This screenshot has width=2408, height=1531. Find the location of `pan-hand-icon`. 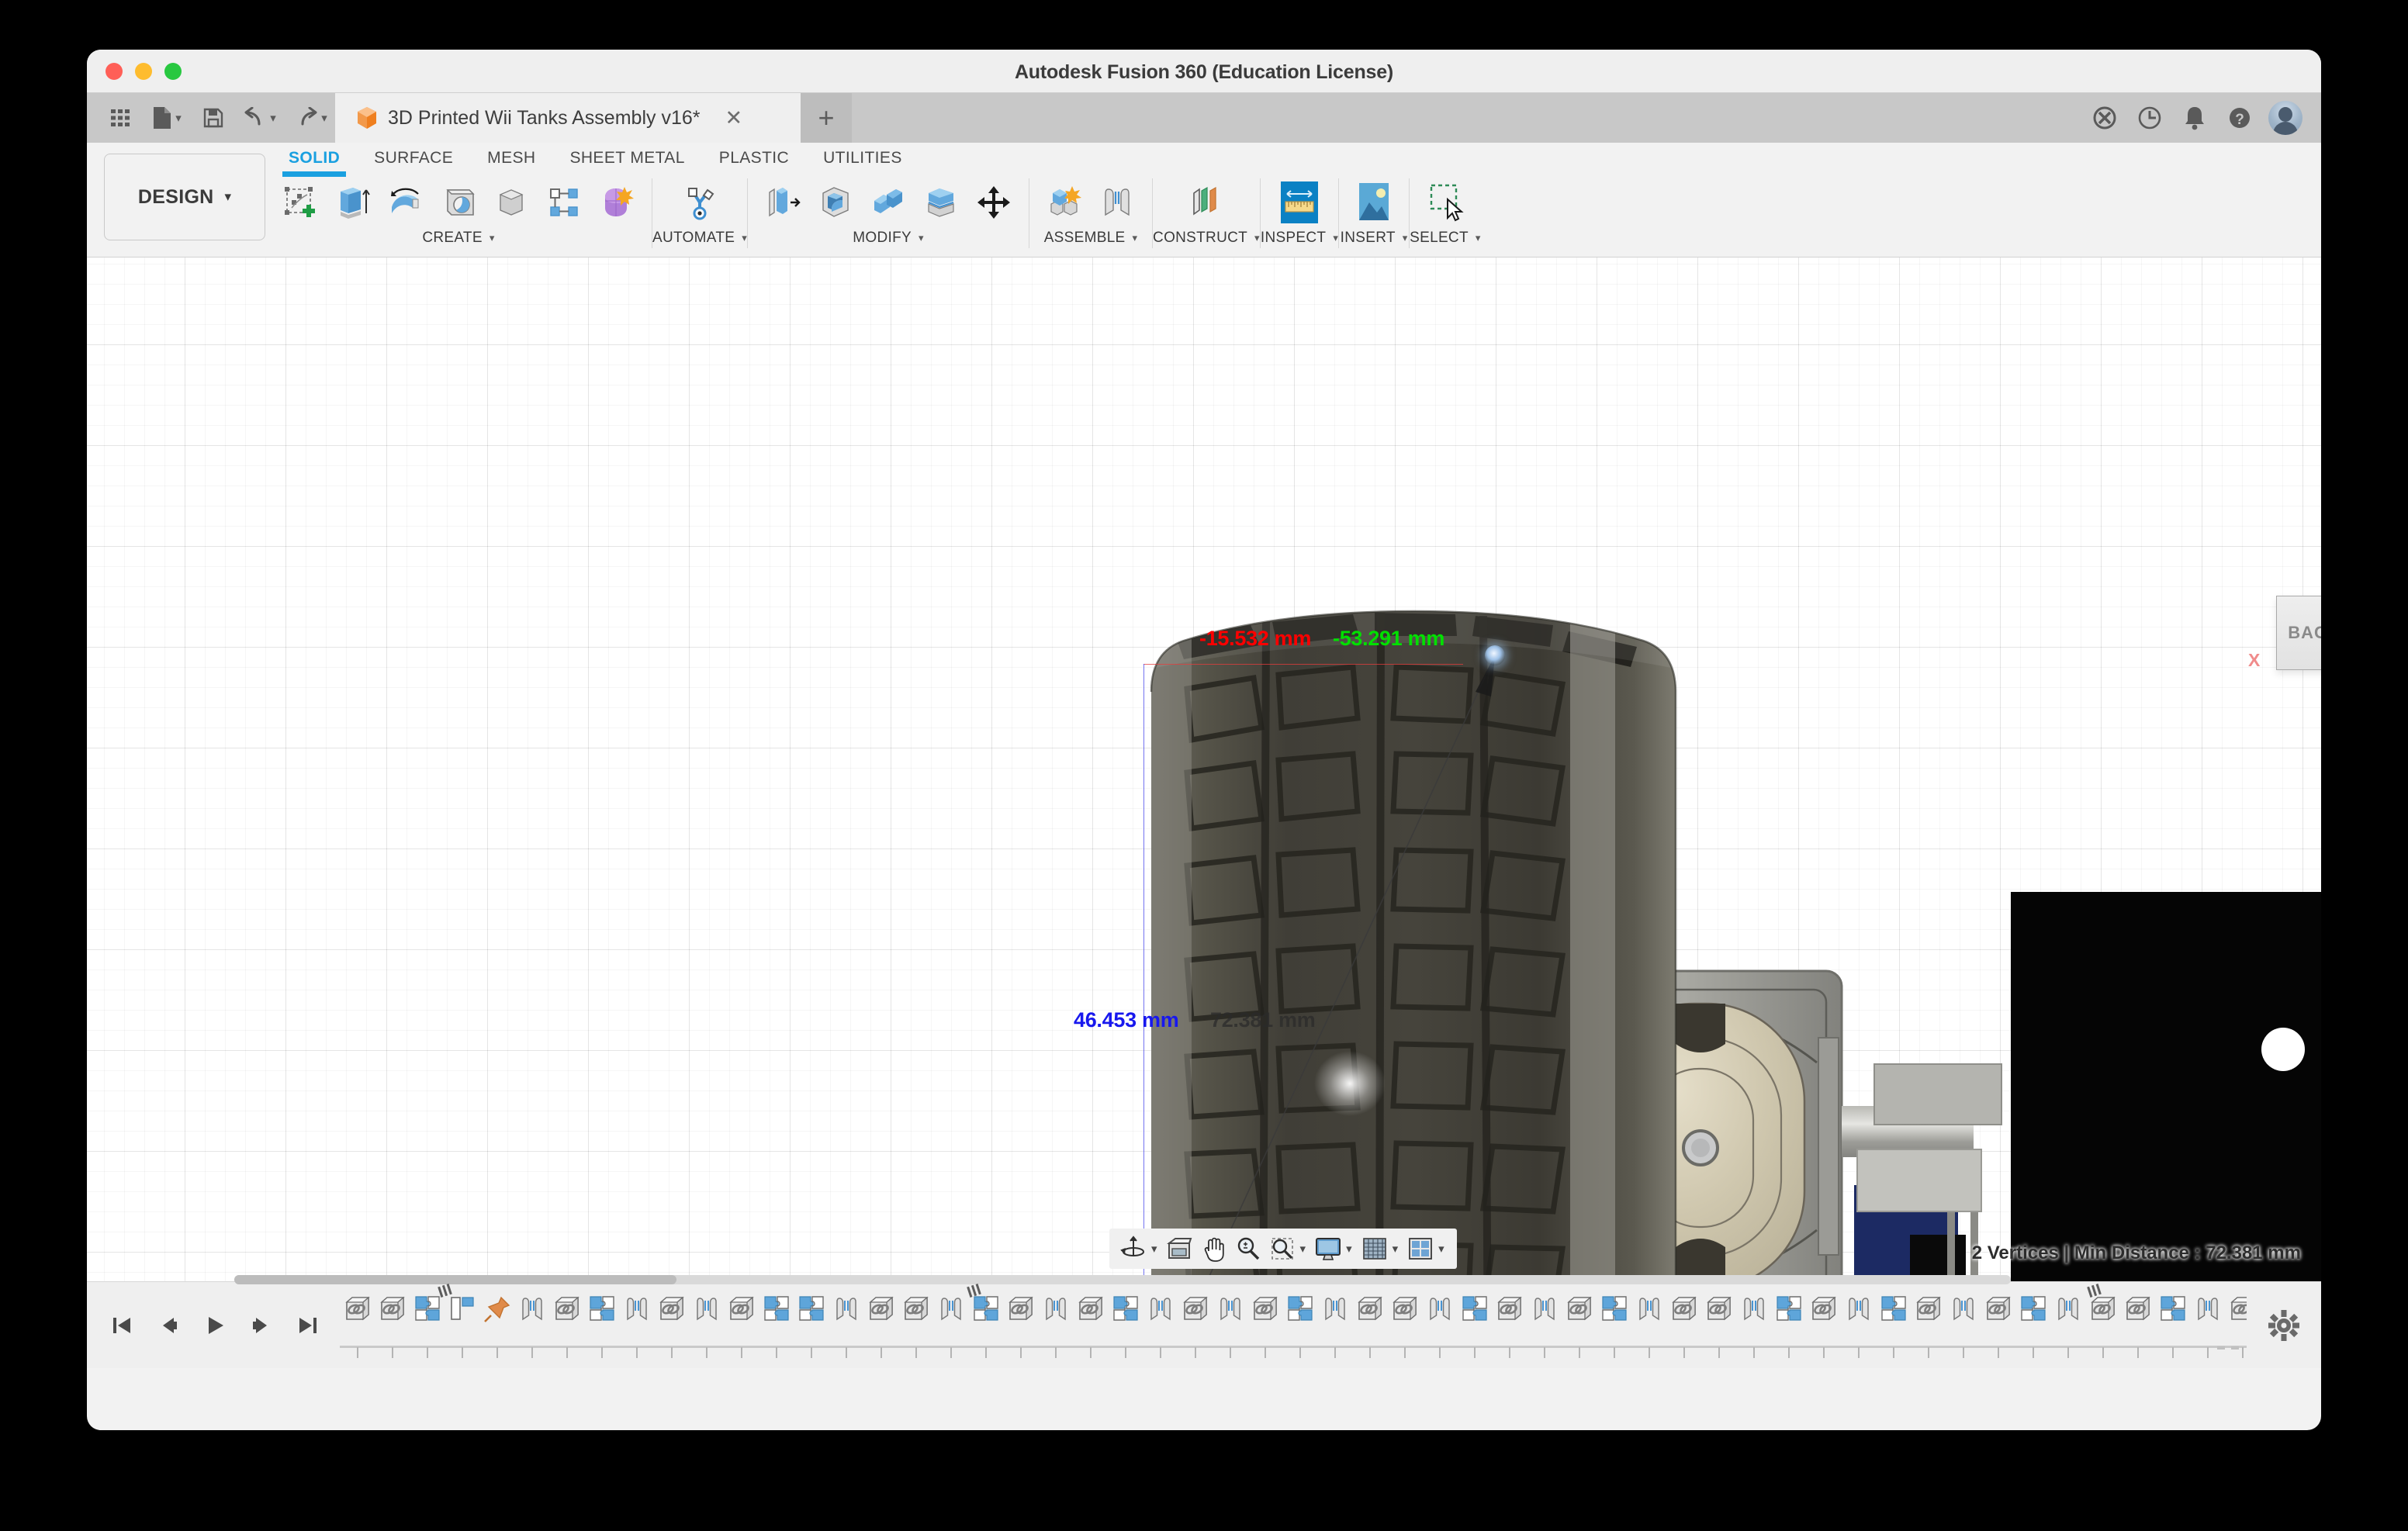

pan-hand-icon is located at coordinates (1214, 1248).